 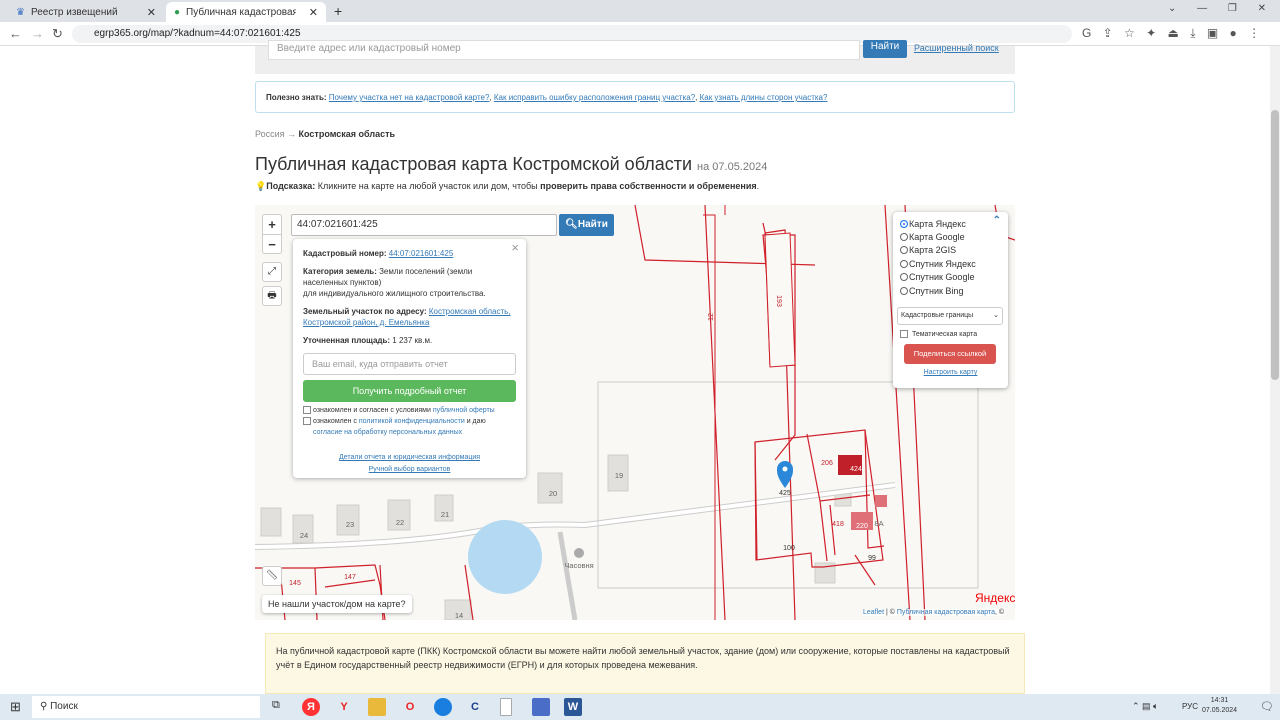 I want to click on pond, so click(x=505, y=557).